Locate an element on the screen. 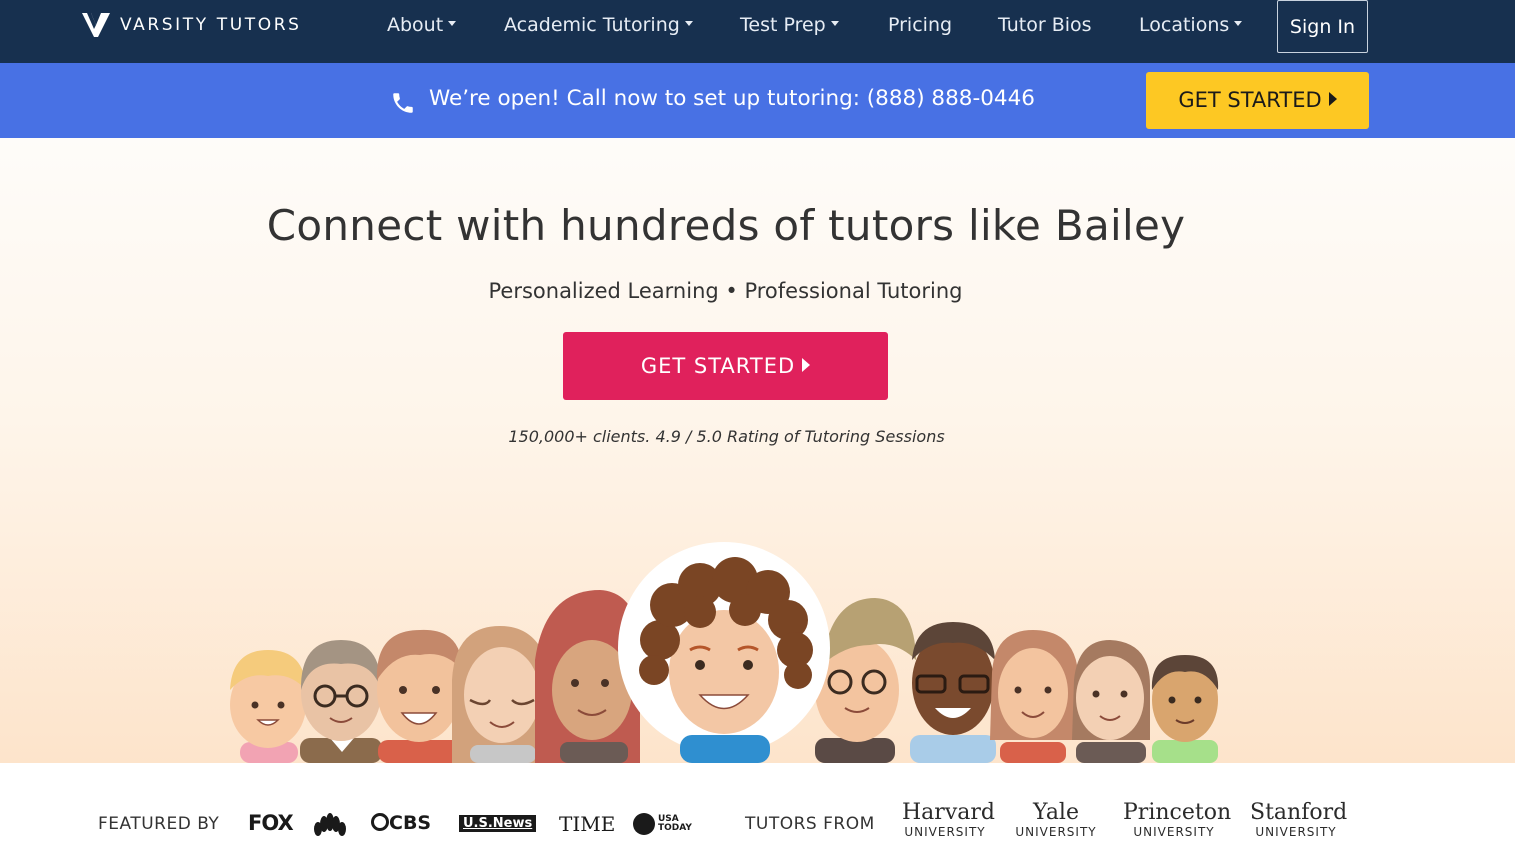 This screenshot has height=860, width=1515. cbs-logo: CBS is located at coordinates (401, 823).